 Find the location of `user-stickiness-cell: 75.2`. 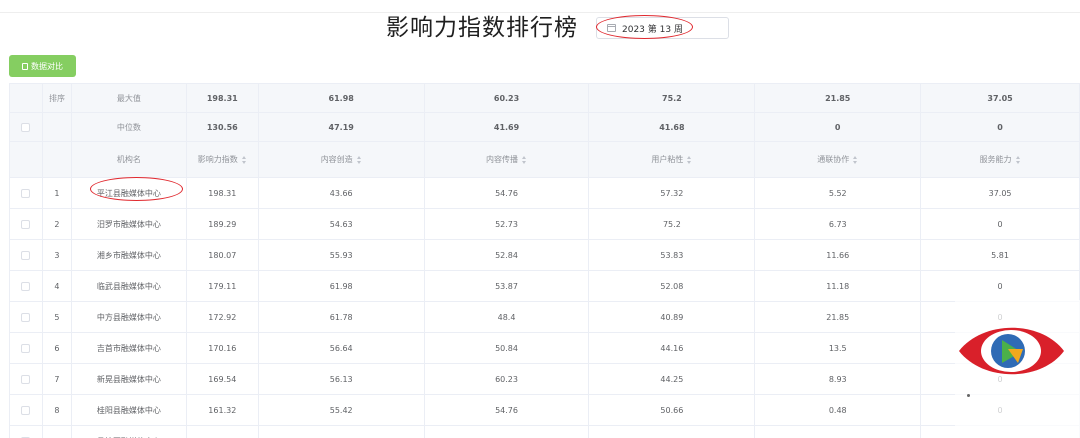

user-stickiness-cell: 75.2 is located at coordinates (672, 224).